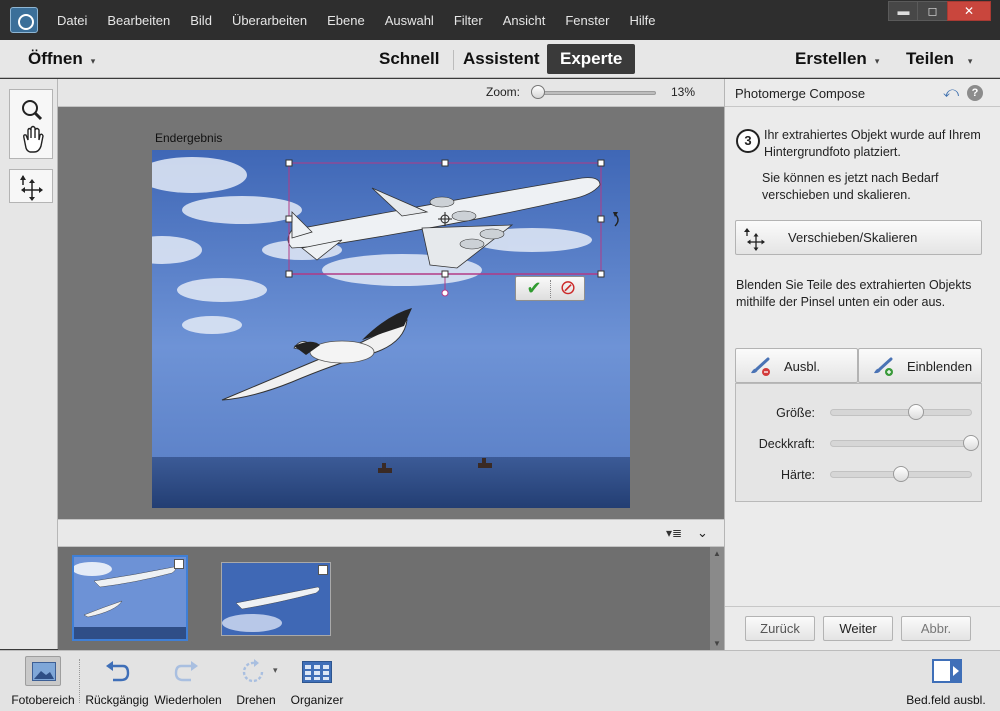 The width and height of the screenshot is (1000, 711). What do you see at coordinates (837, 59) in the screenshot?
I see `create-button: Erstellen ▾` at bounding box center [837, 59].